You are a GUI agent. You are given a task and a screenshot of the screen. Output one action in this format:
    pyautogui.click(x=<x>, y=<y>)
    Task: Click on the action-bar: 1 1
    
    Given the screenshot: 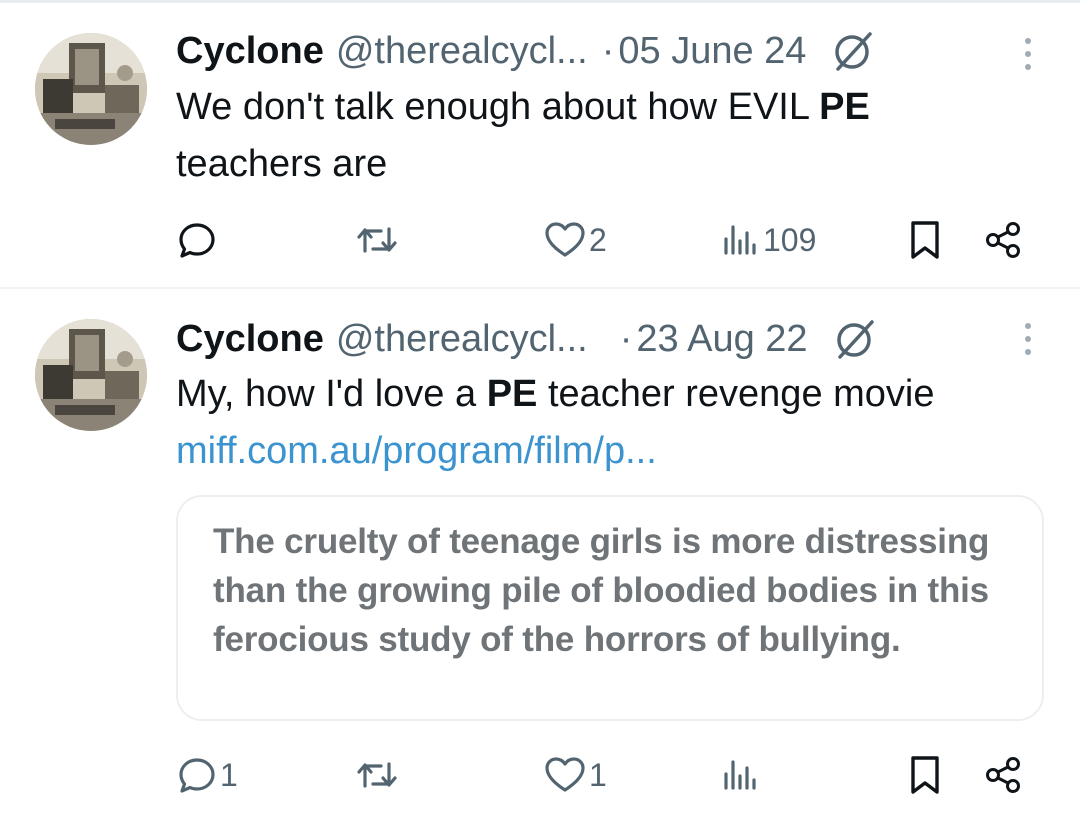 What is the action you would take?
    pyautogui.click(x=540, y=775)
    